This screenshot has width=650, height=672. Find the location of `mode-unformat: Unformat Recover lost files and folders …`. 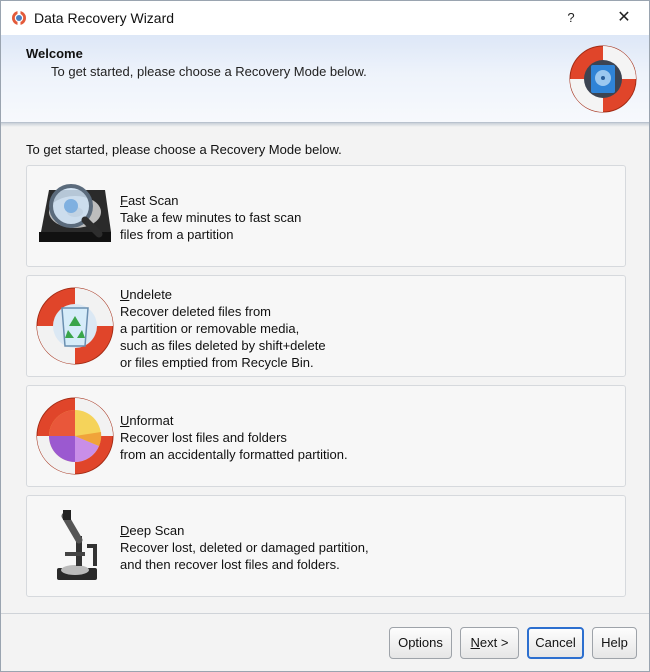

mode-unformat: Unformat Recover lost files and folders … is located at coordinates (326, 436).